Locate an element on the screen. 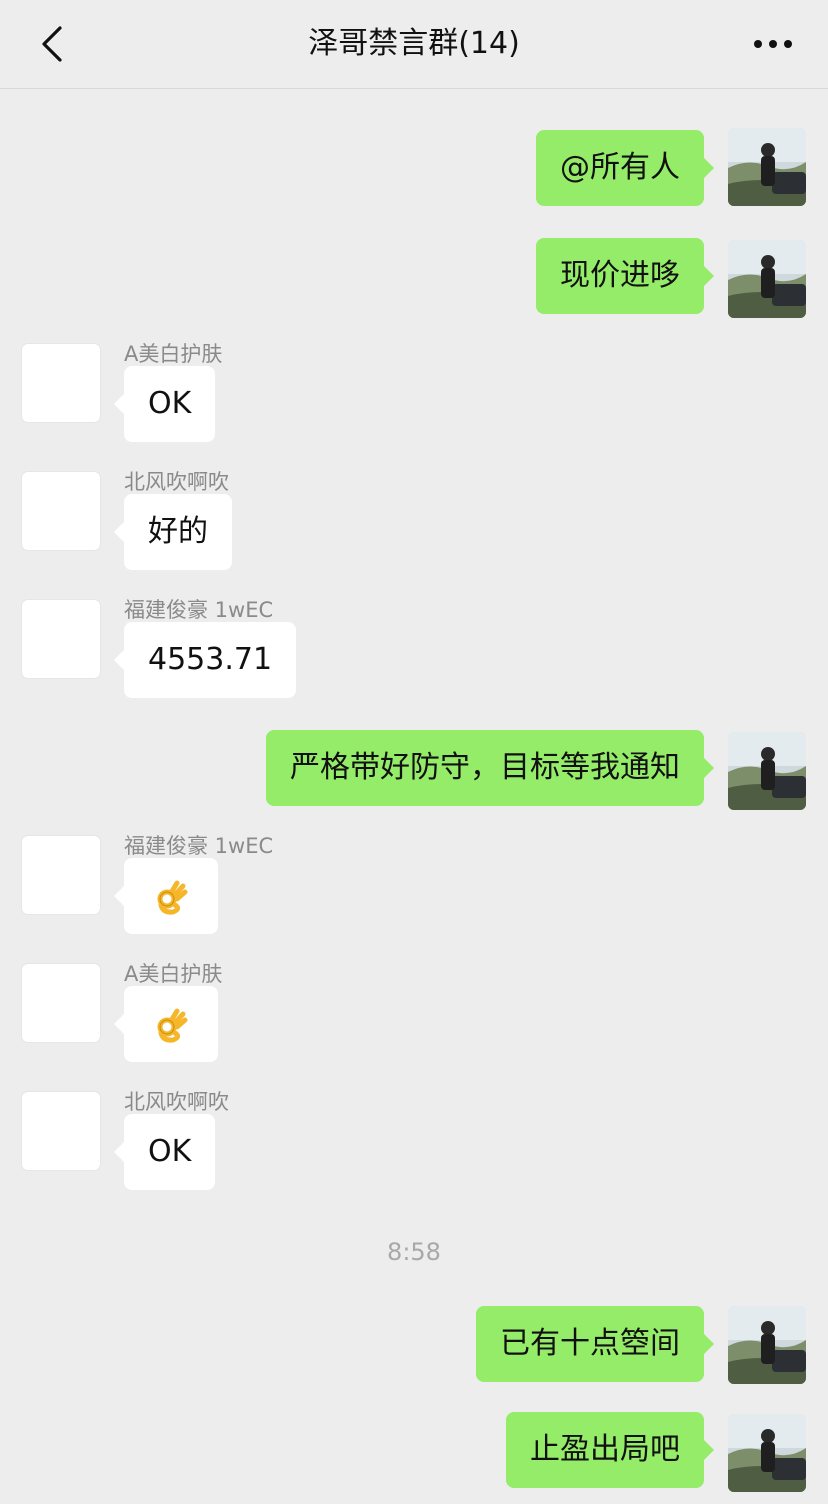  message-bubble: @所有人 is located at coordinates (625, 168).